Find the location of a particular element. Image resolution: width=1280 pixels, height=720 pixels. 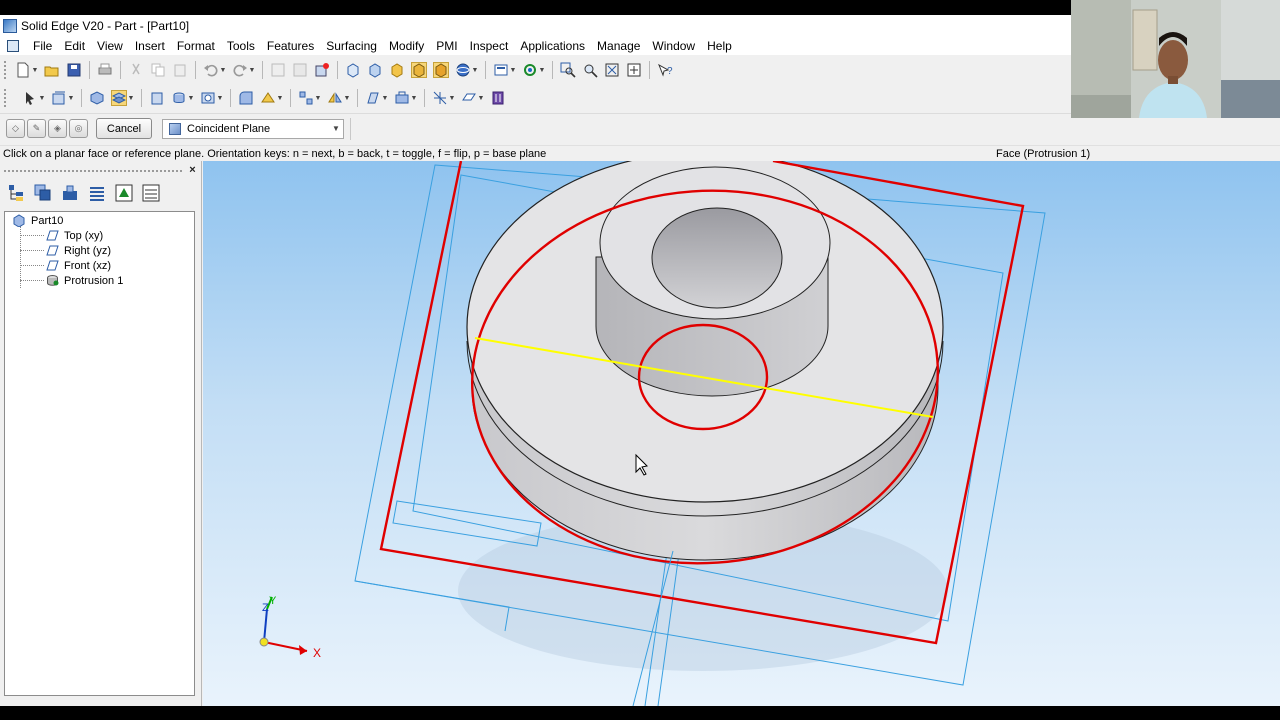

panel-grip is located at coordinates (93, 171).